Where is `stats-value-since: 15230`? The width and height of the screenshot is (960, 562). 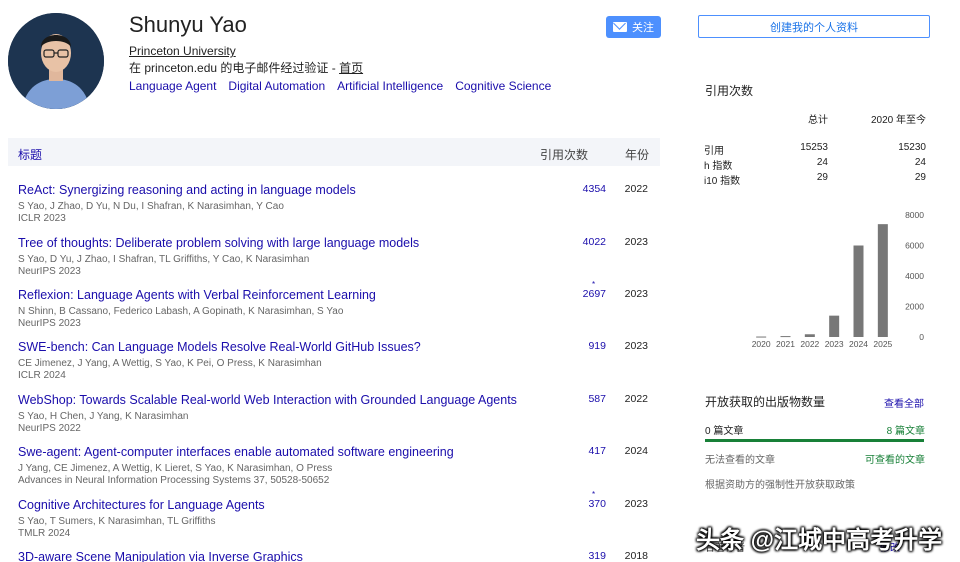
stats-value-since: 15230 is located at coordinates (912, 147).